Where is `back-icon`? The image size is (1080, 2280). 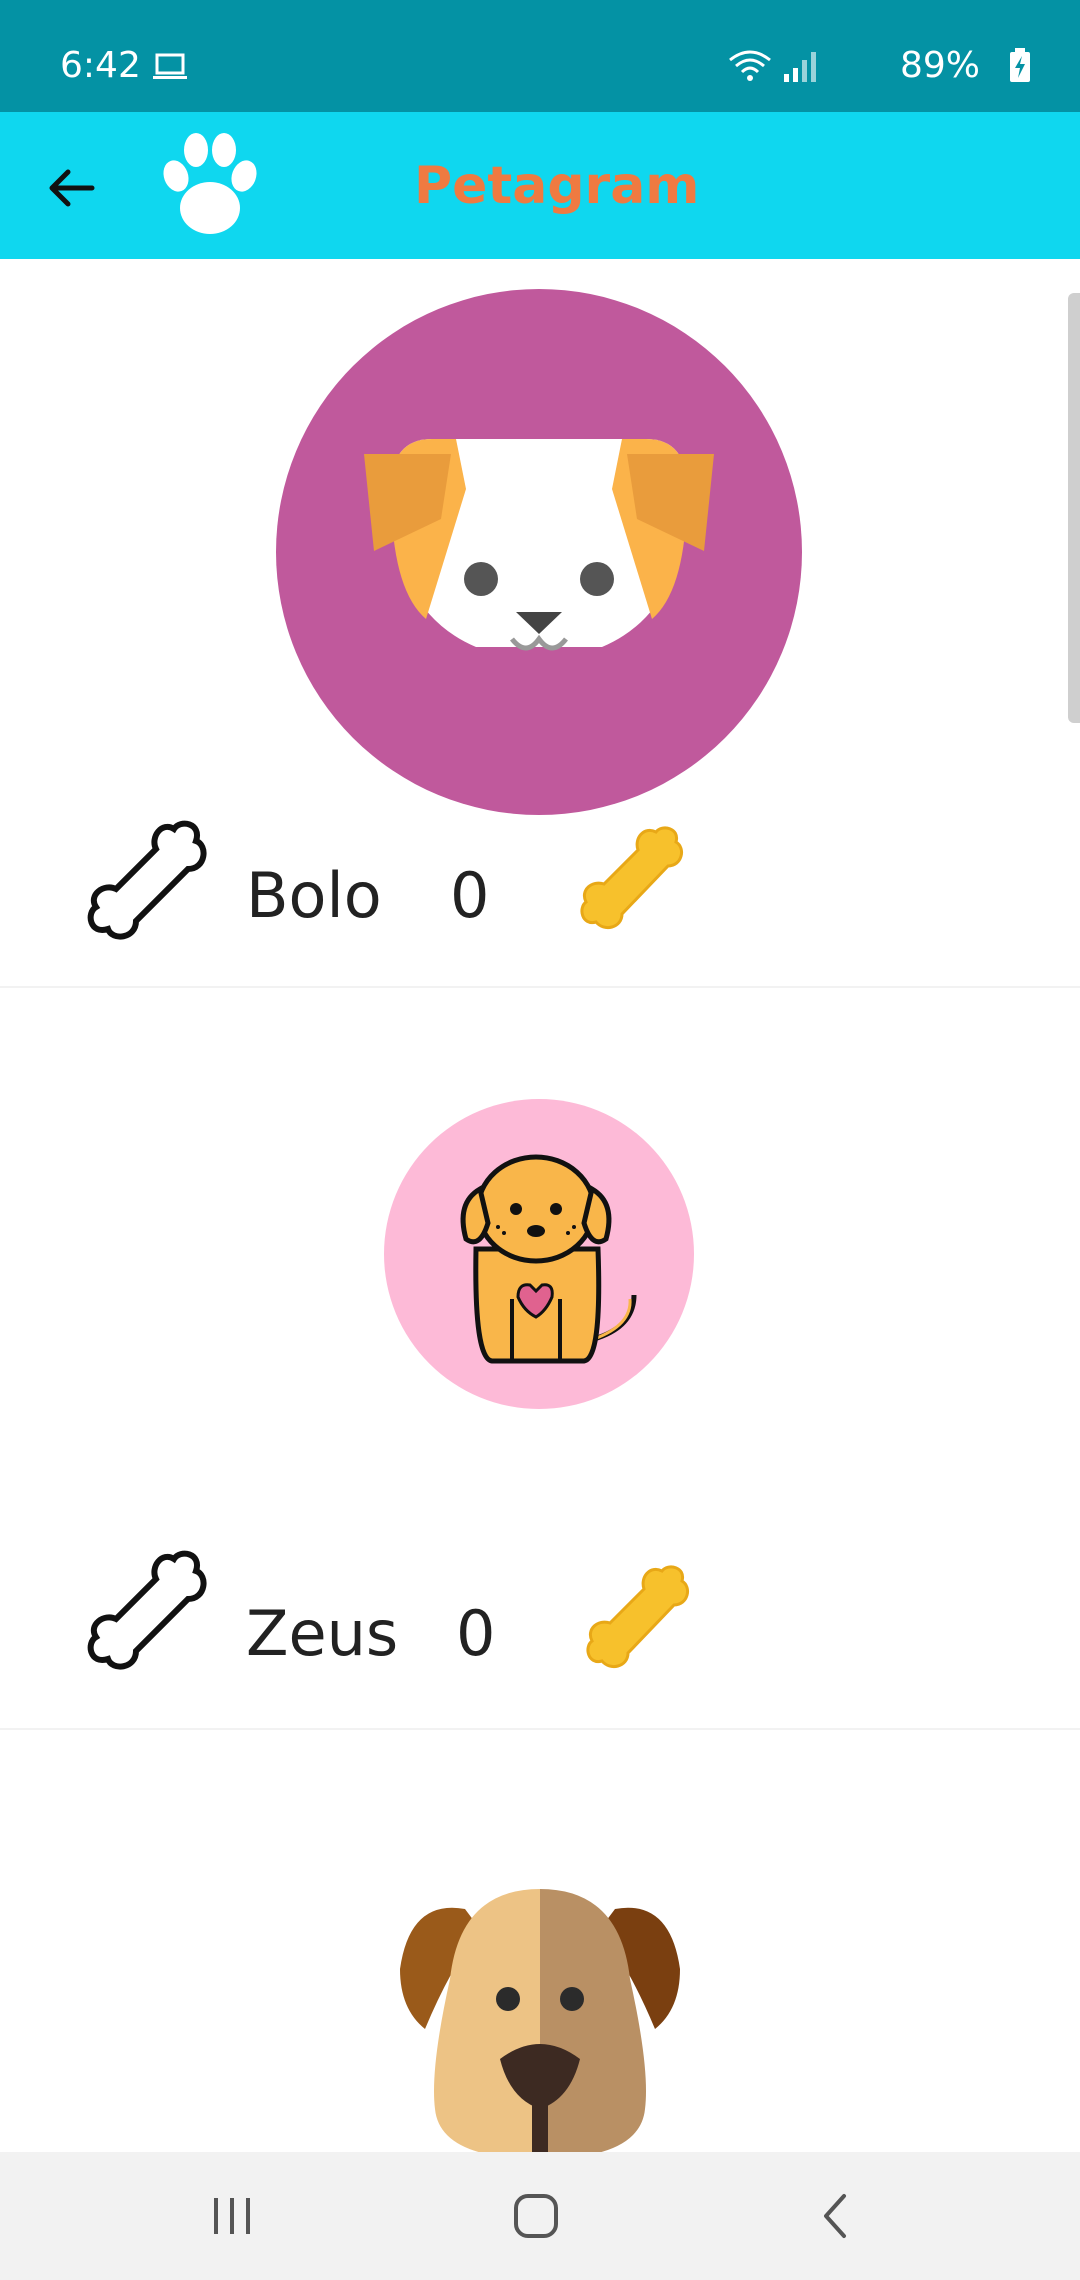 back-icon is located at coordinates (836, 2216).